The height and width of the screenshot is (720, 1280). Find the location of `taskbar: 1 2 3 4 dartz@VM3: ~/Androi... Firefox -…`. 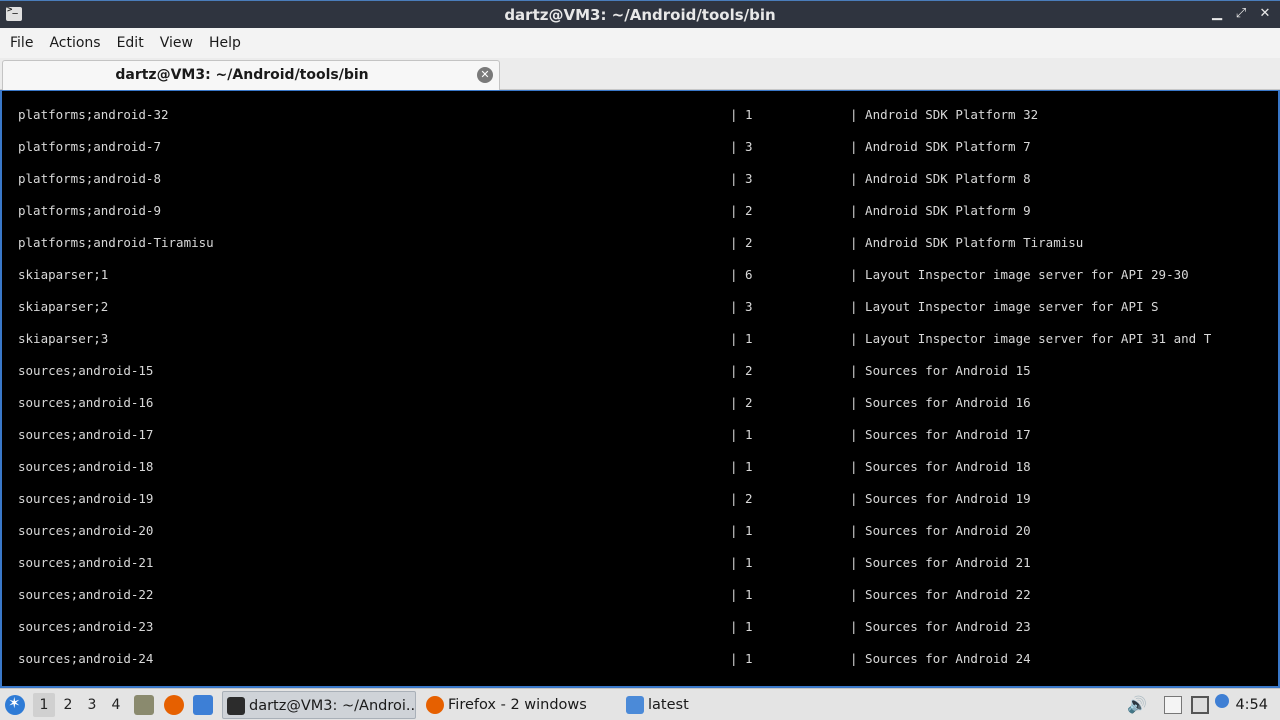

taskbar: 1 2 3 4 dartz@VM3: ~/Androi... Firefox -… is located at coordinates (640, 704).